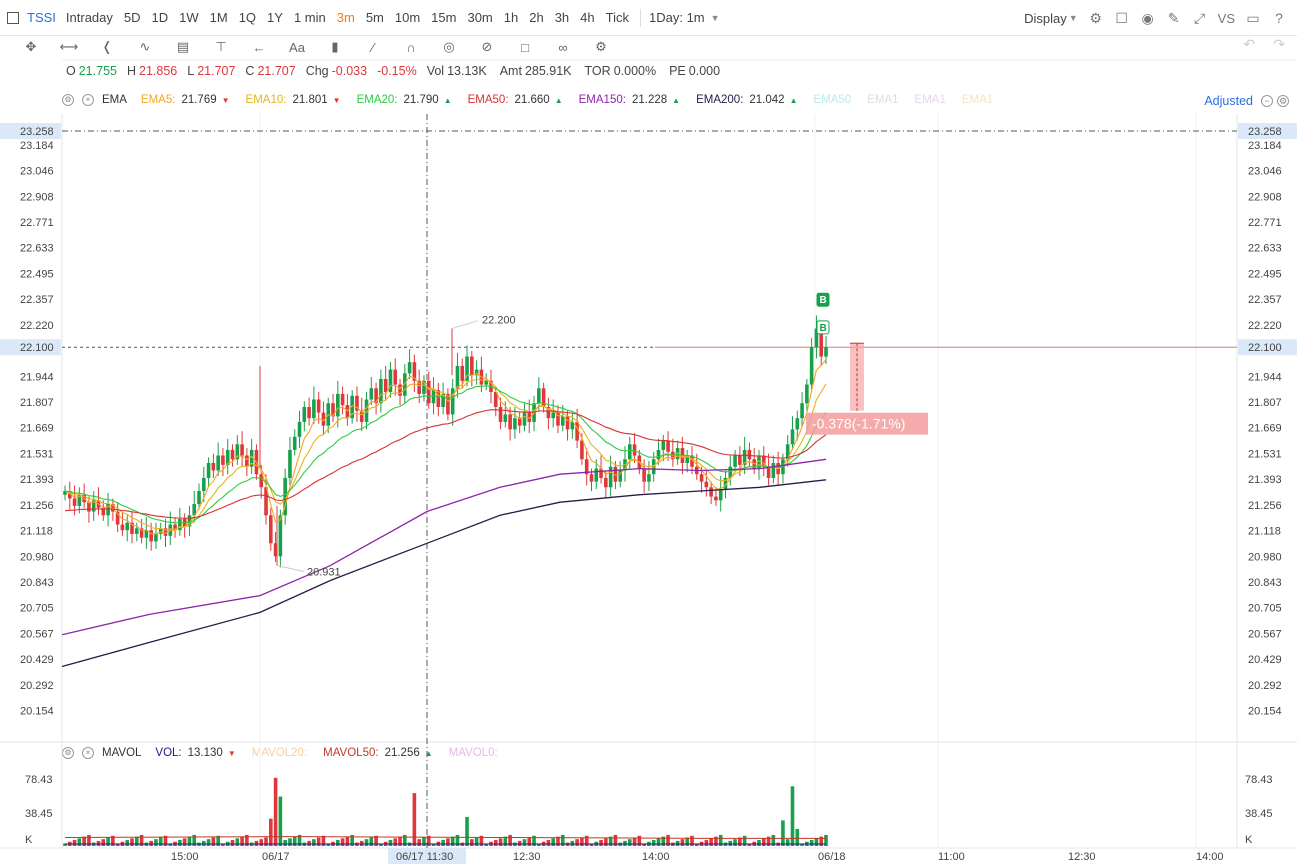 The width and height of the screenshot is (1297, 864). Describe the element at coordinates (1210, 857) in the screenshot. I see `time-tick: 14:00` at that location.